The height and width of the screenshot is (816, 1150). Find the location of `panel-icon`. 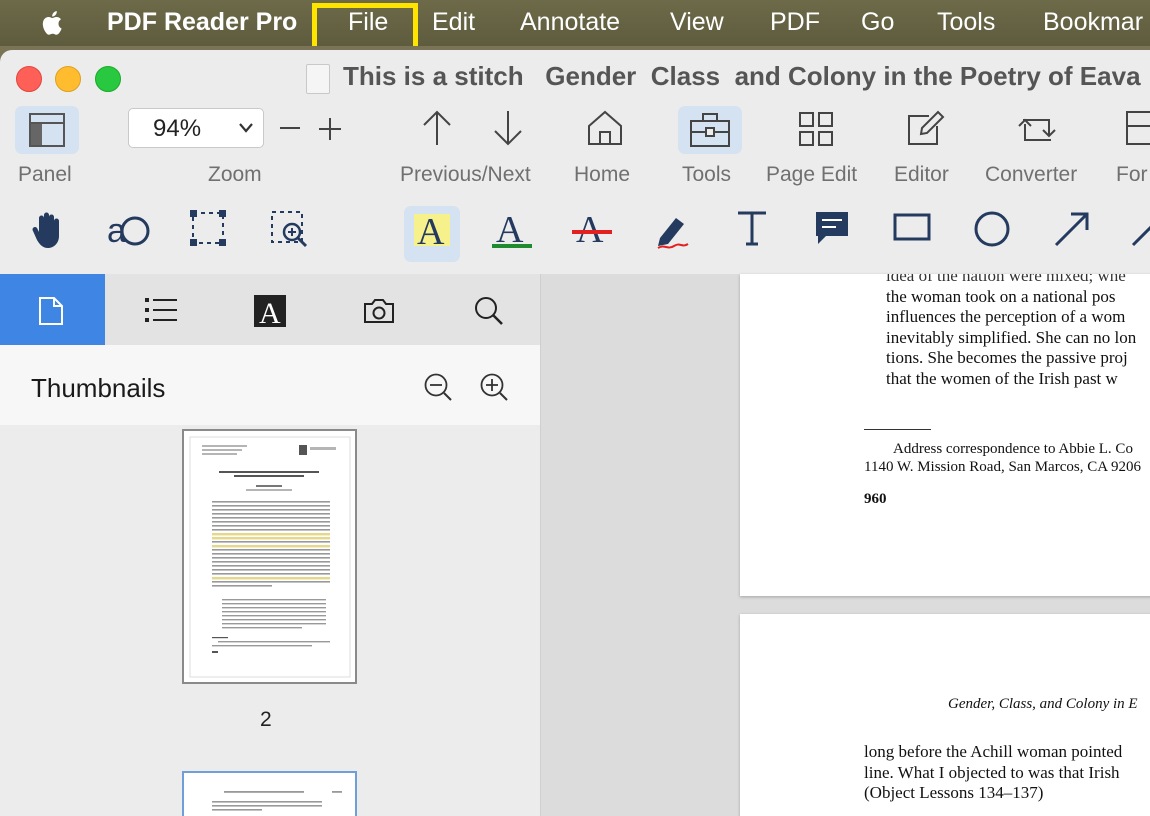

panel-icon is located at coordinates (47, 130).